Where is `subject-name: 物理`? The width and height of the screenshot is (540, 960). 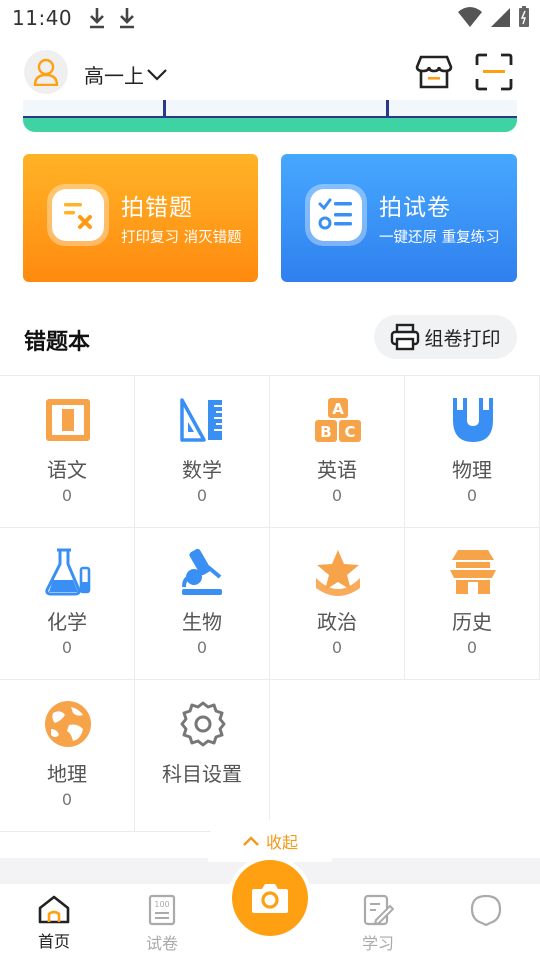 subject-name: 物理 is located at coordinates (472, 470).